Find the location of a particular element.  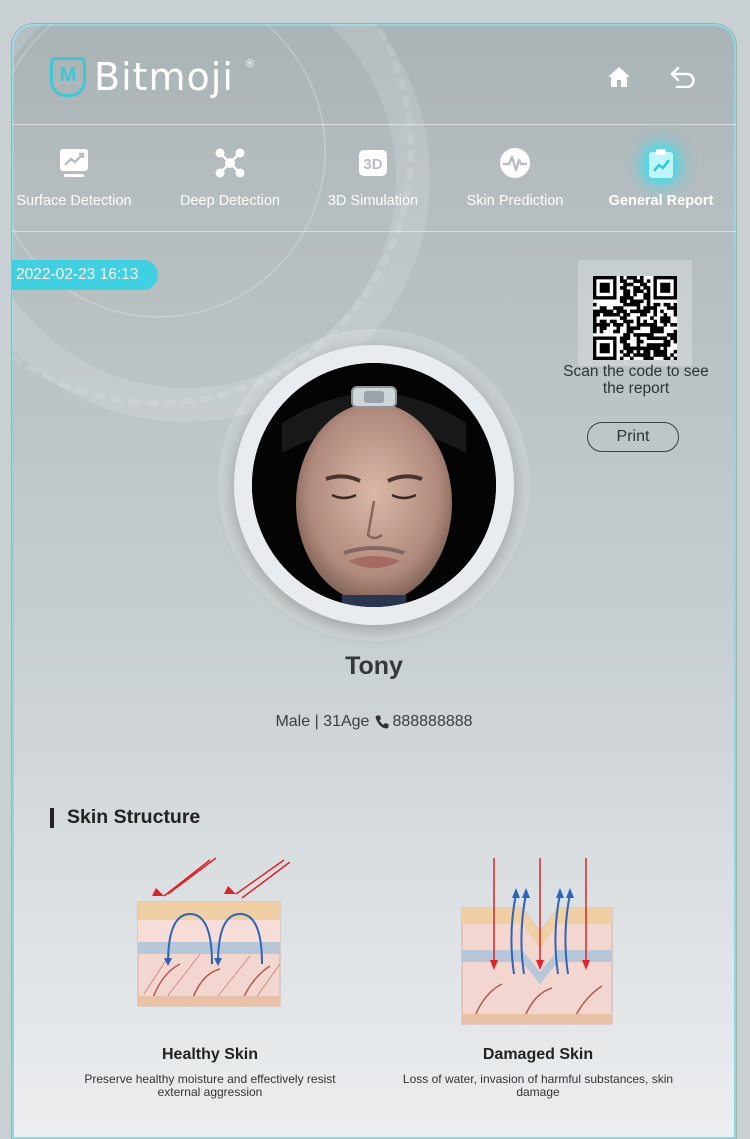

home-icon is located at coordinates (619, 77).